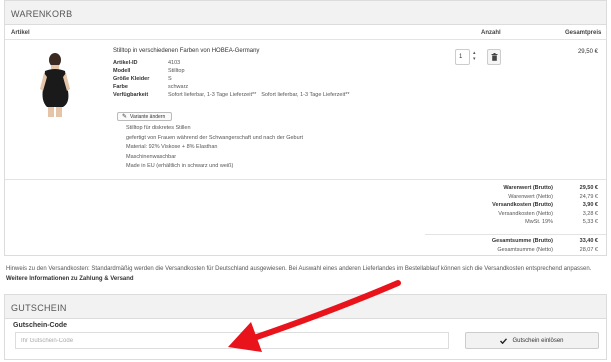  I want to click on total-row: Gesamtsumme (Brutto) 33,40 €, so click(498, 241).